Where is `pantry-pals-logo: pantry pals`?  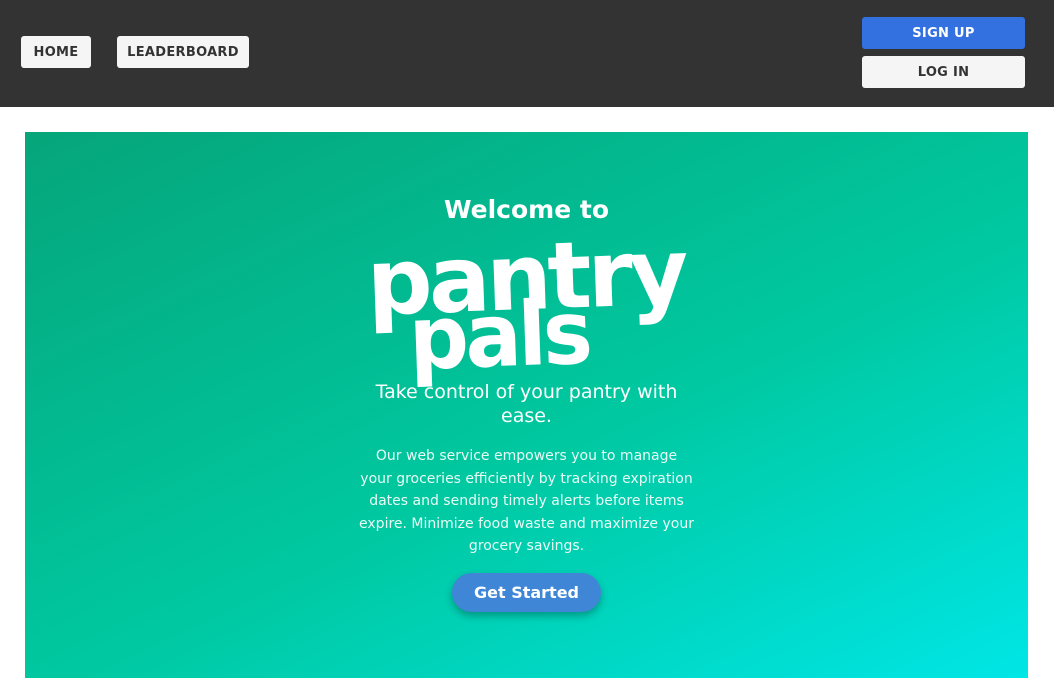
pantry-pals-logo: pantry pals is located at coordinates (527, 308).